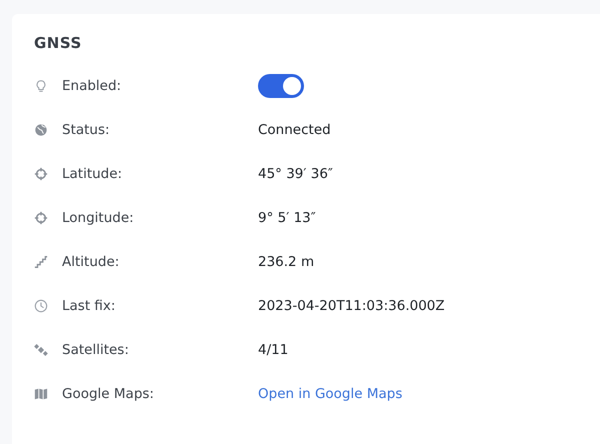 This screenshot has width=600, height=444. Describe the element at coordinates (281, 86) in the screenshot. I see `toggle-switch` at that location.